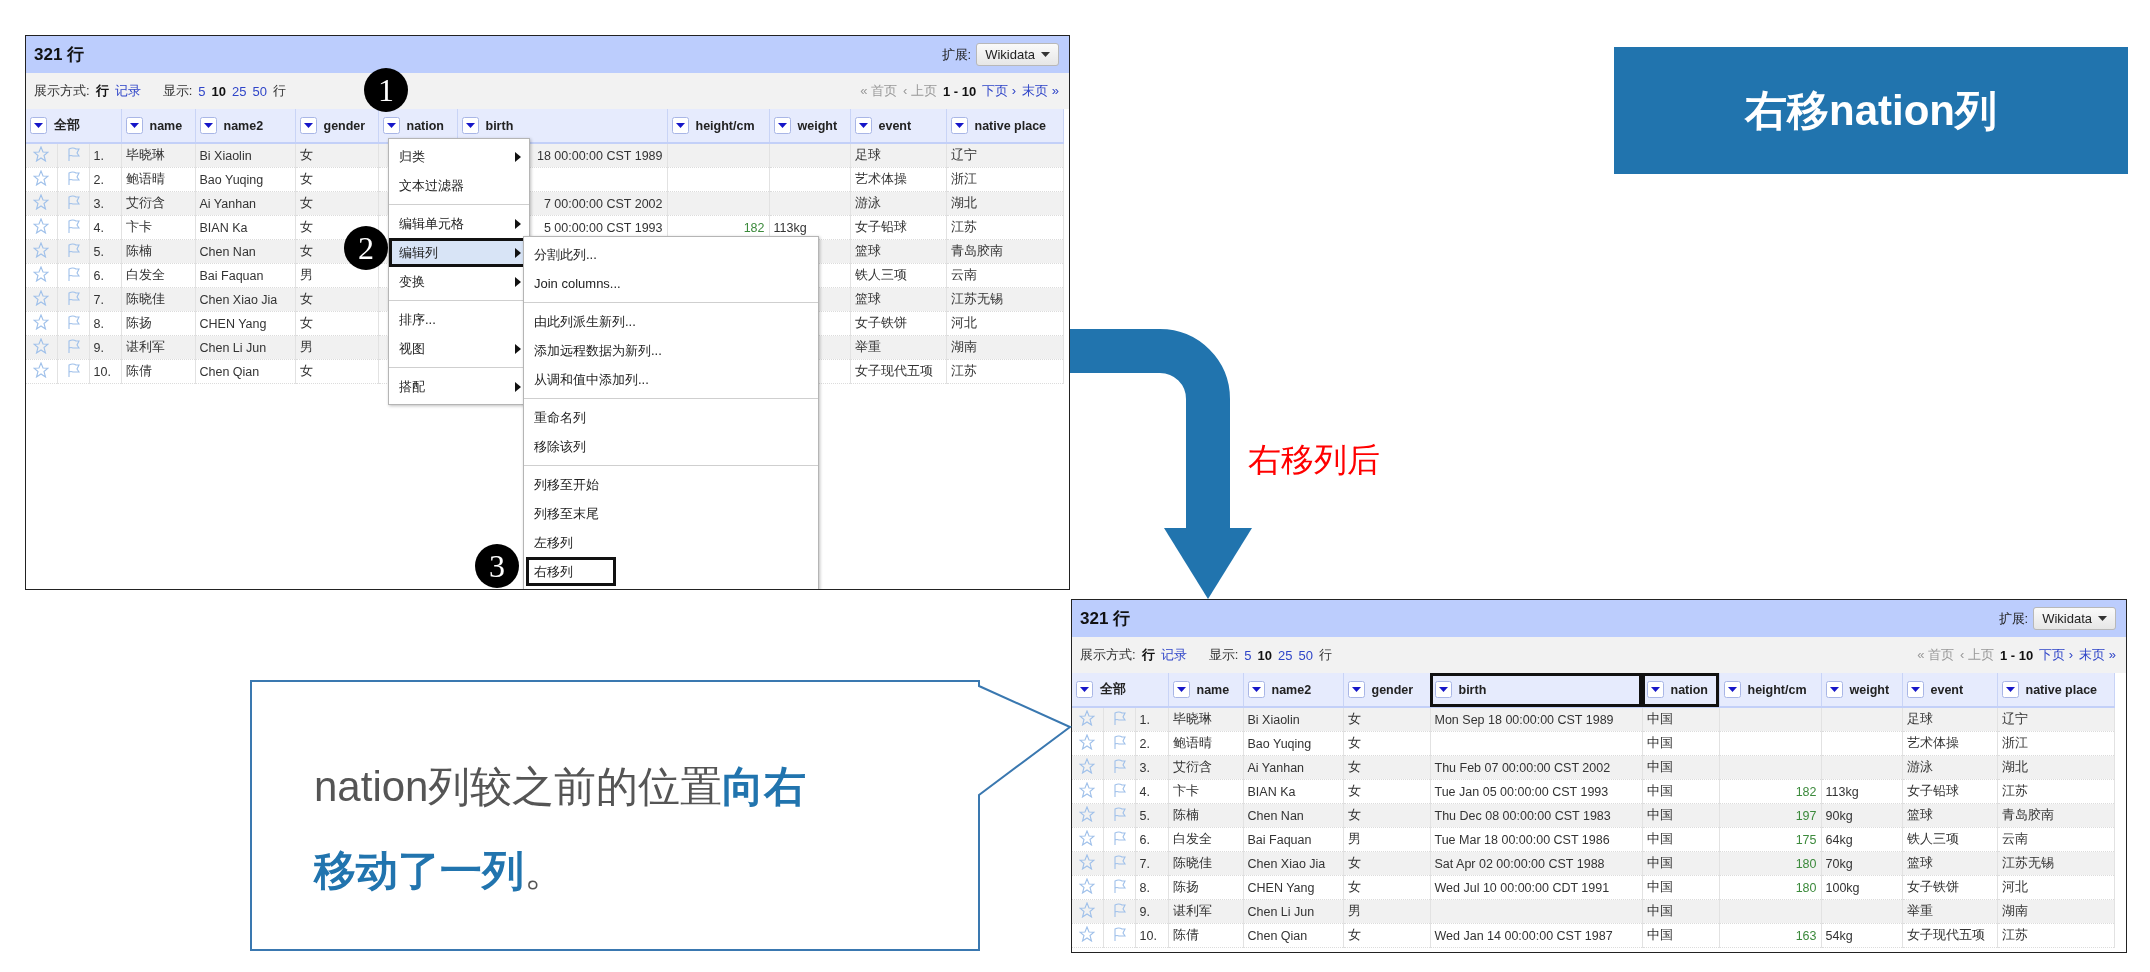 This screenshot has width=2150, height=972. Describe the element at coordinates (571, 571) in the screenshot. I see `menu-item: 右移列` at that location.